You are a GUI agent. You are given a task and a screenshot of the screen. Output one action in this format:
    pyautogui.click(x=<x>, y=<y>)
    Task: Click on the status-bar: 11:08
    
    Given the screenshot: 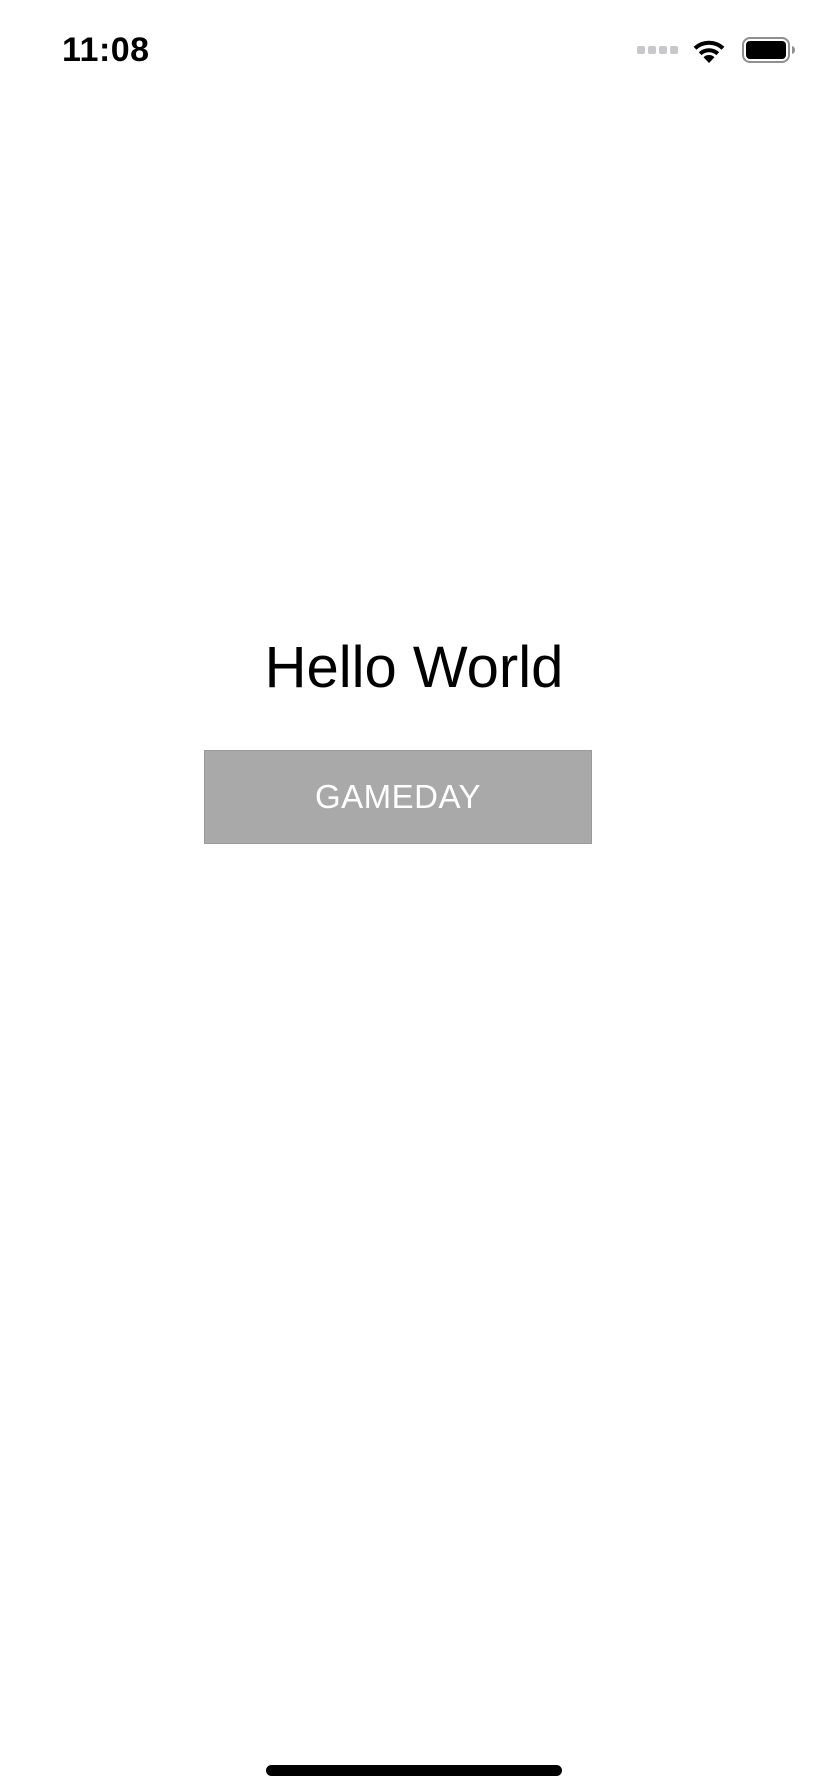 What is the action you would take?
    pyautogui.click(x=414, y=50)
    